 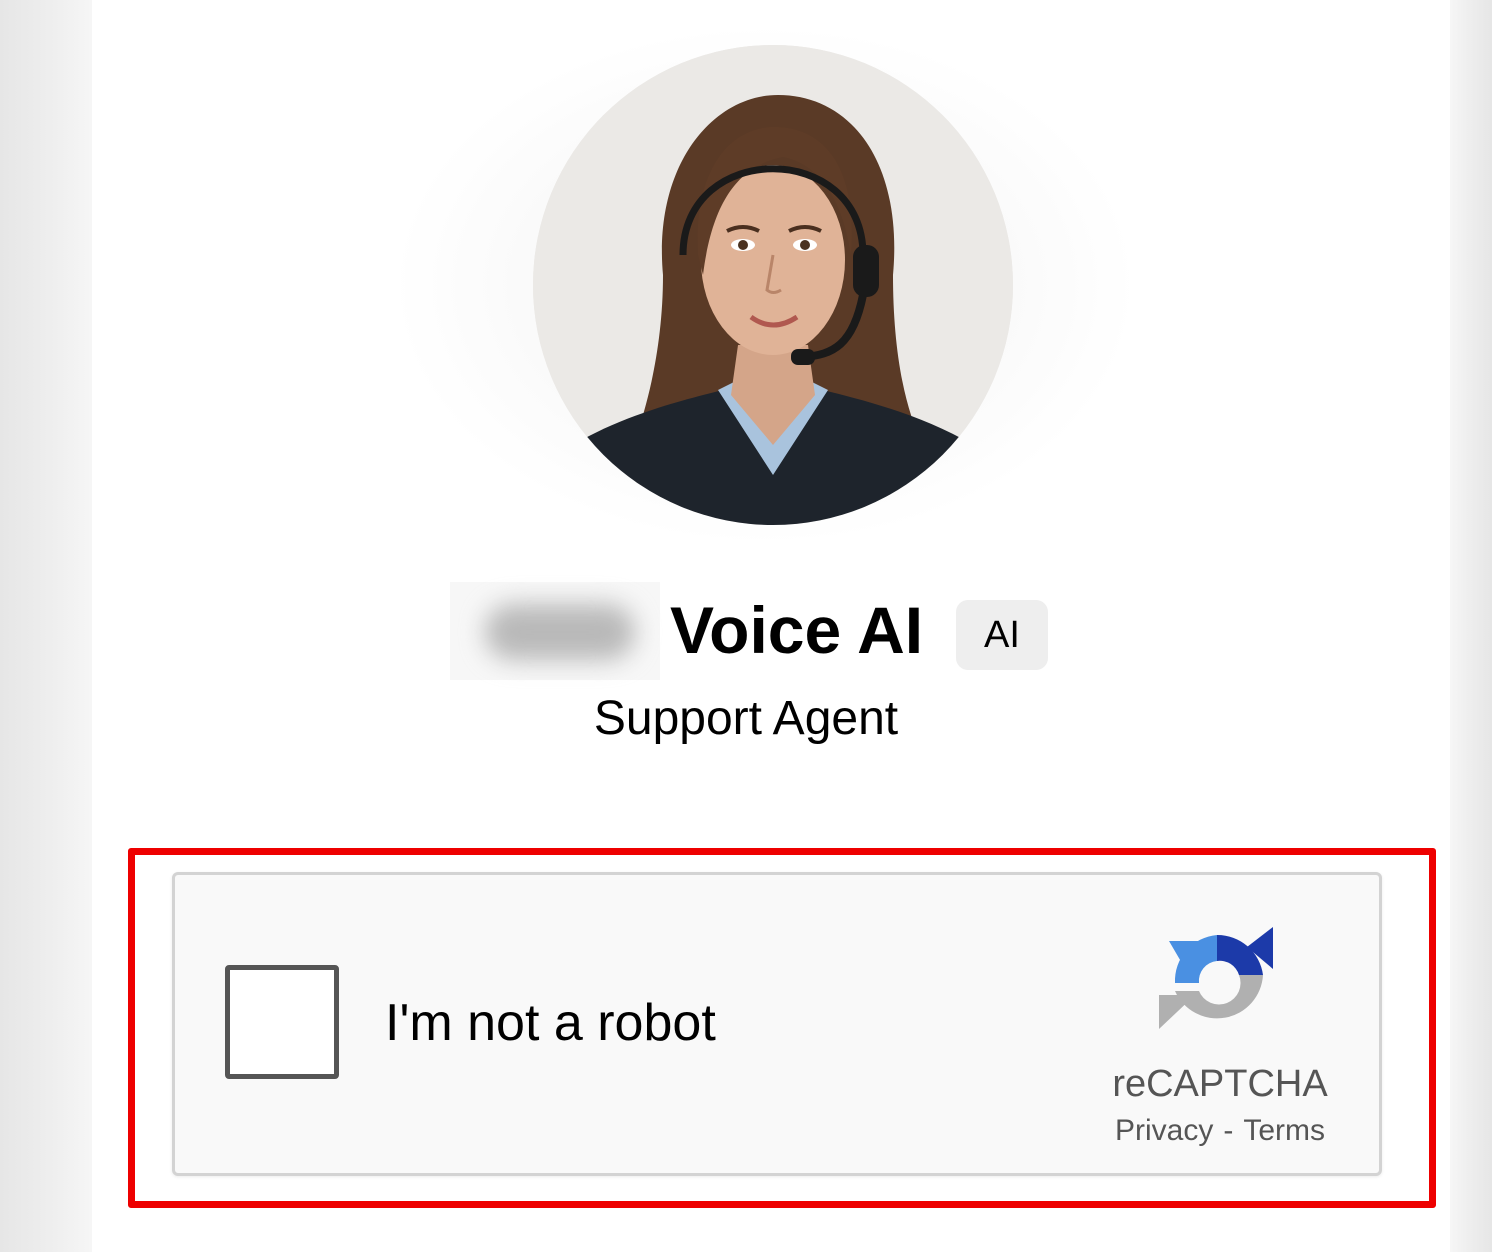 What do you see at coordinates (1220, 1084) in the screenshot?
I see `recaptcha-brand-text: reCAPTCHA` at bounding box center [1220, 1084].